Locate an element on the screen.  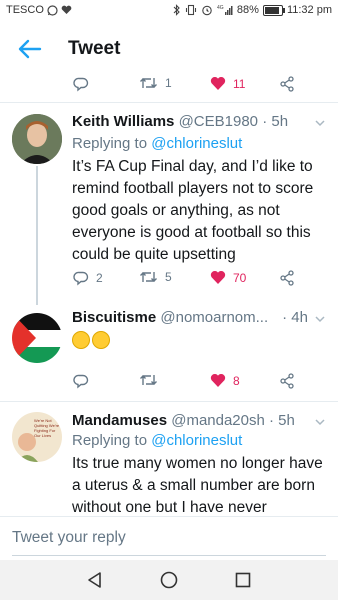
tweet-time: · 4h is located at coordinates (293, 318).